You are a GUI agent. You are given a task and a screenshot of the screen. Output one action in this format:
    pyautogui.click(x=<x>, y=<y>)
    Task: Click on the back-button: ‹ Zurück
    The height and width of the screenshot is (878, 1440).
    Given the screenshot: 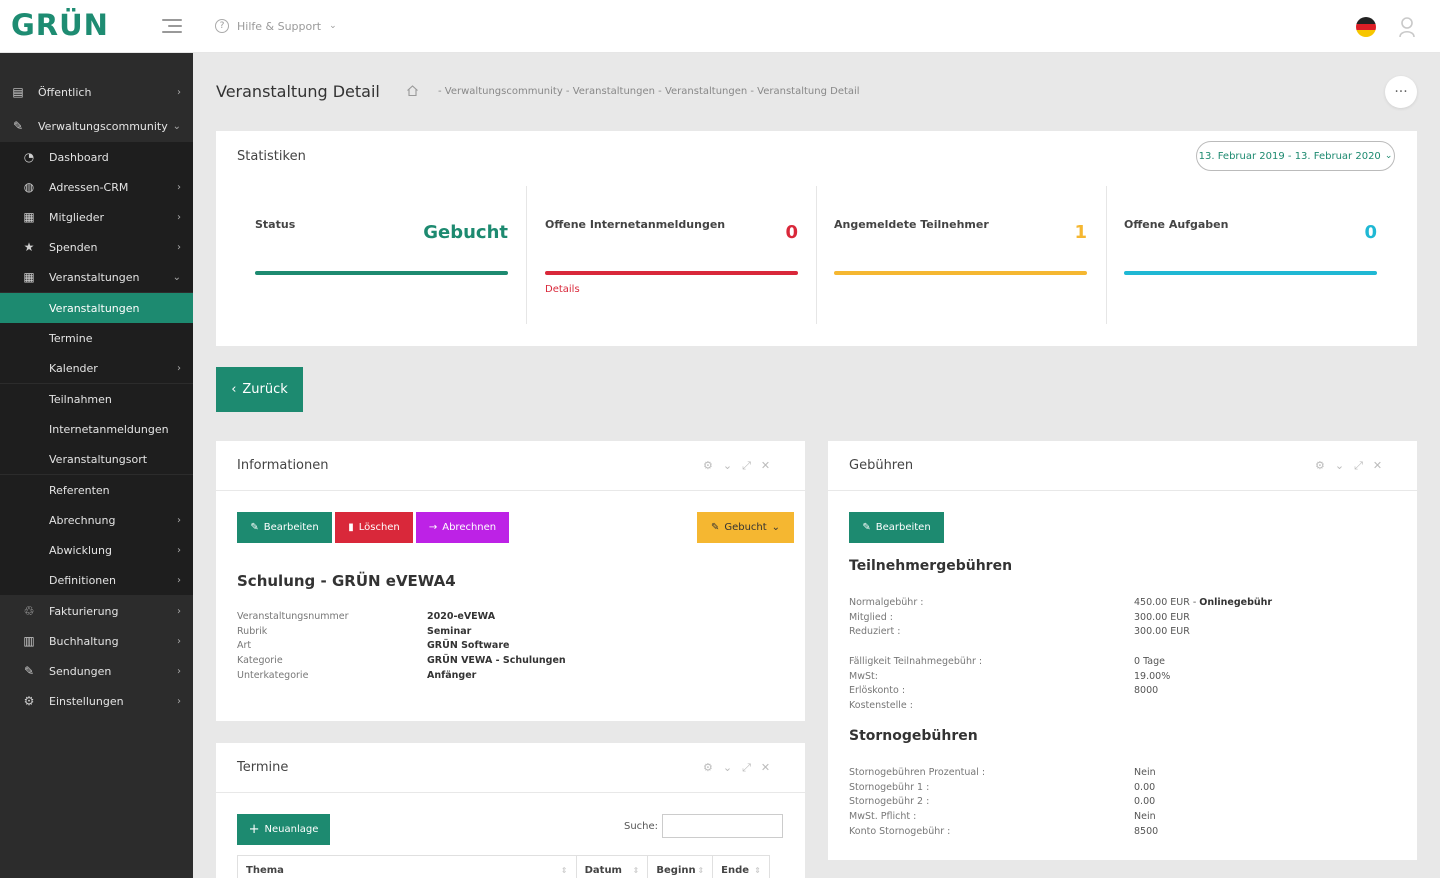 What is the action you would take?
    pyautogui.click(x=259, y=389)
    